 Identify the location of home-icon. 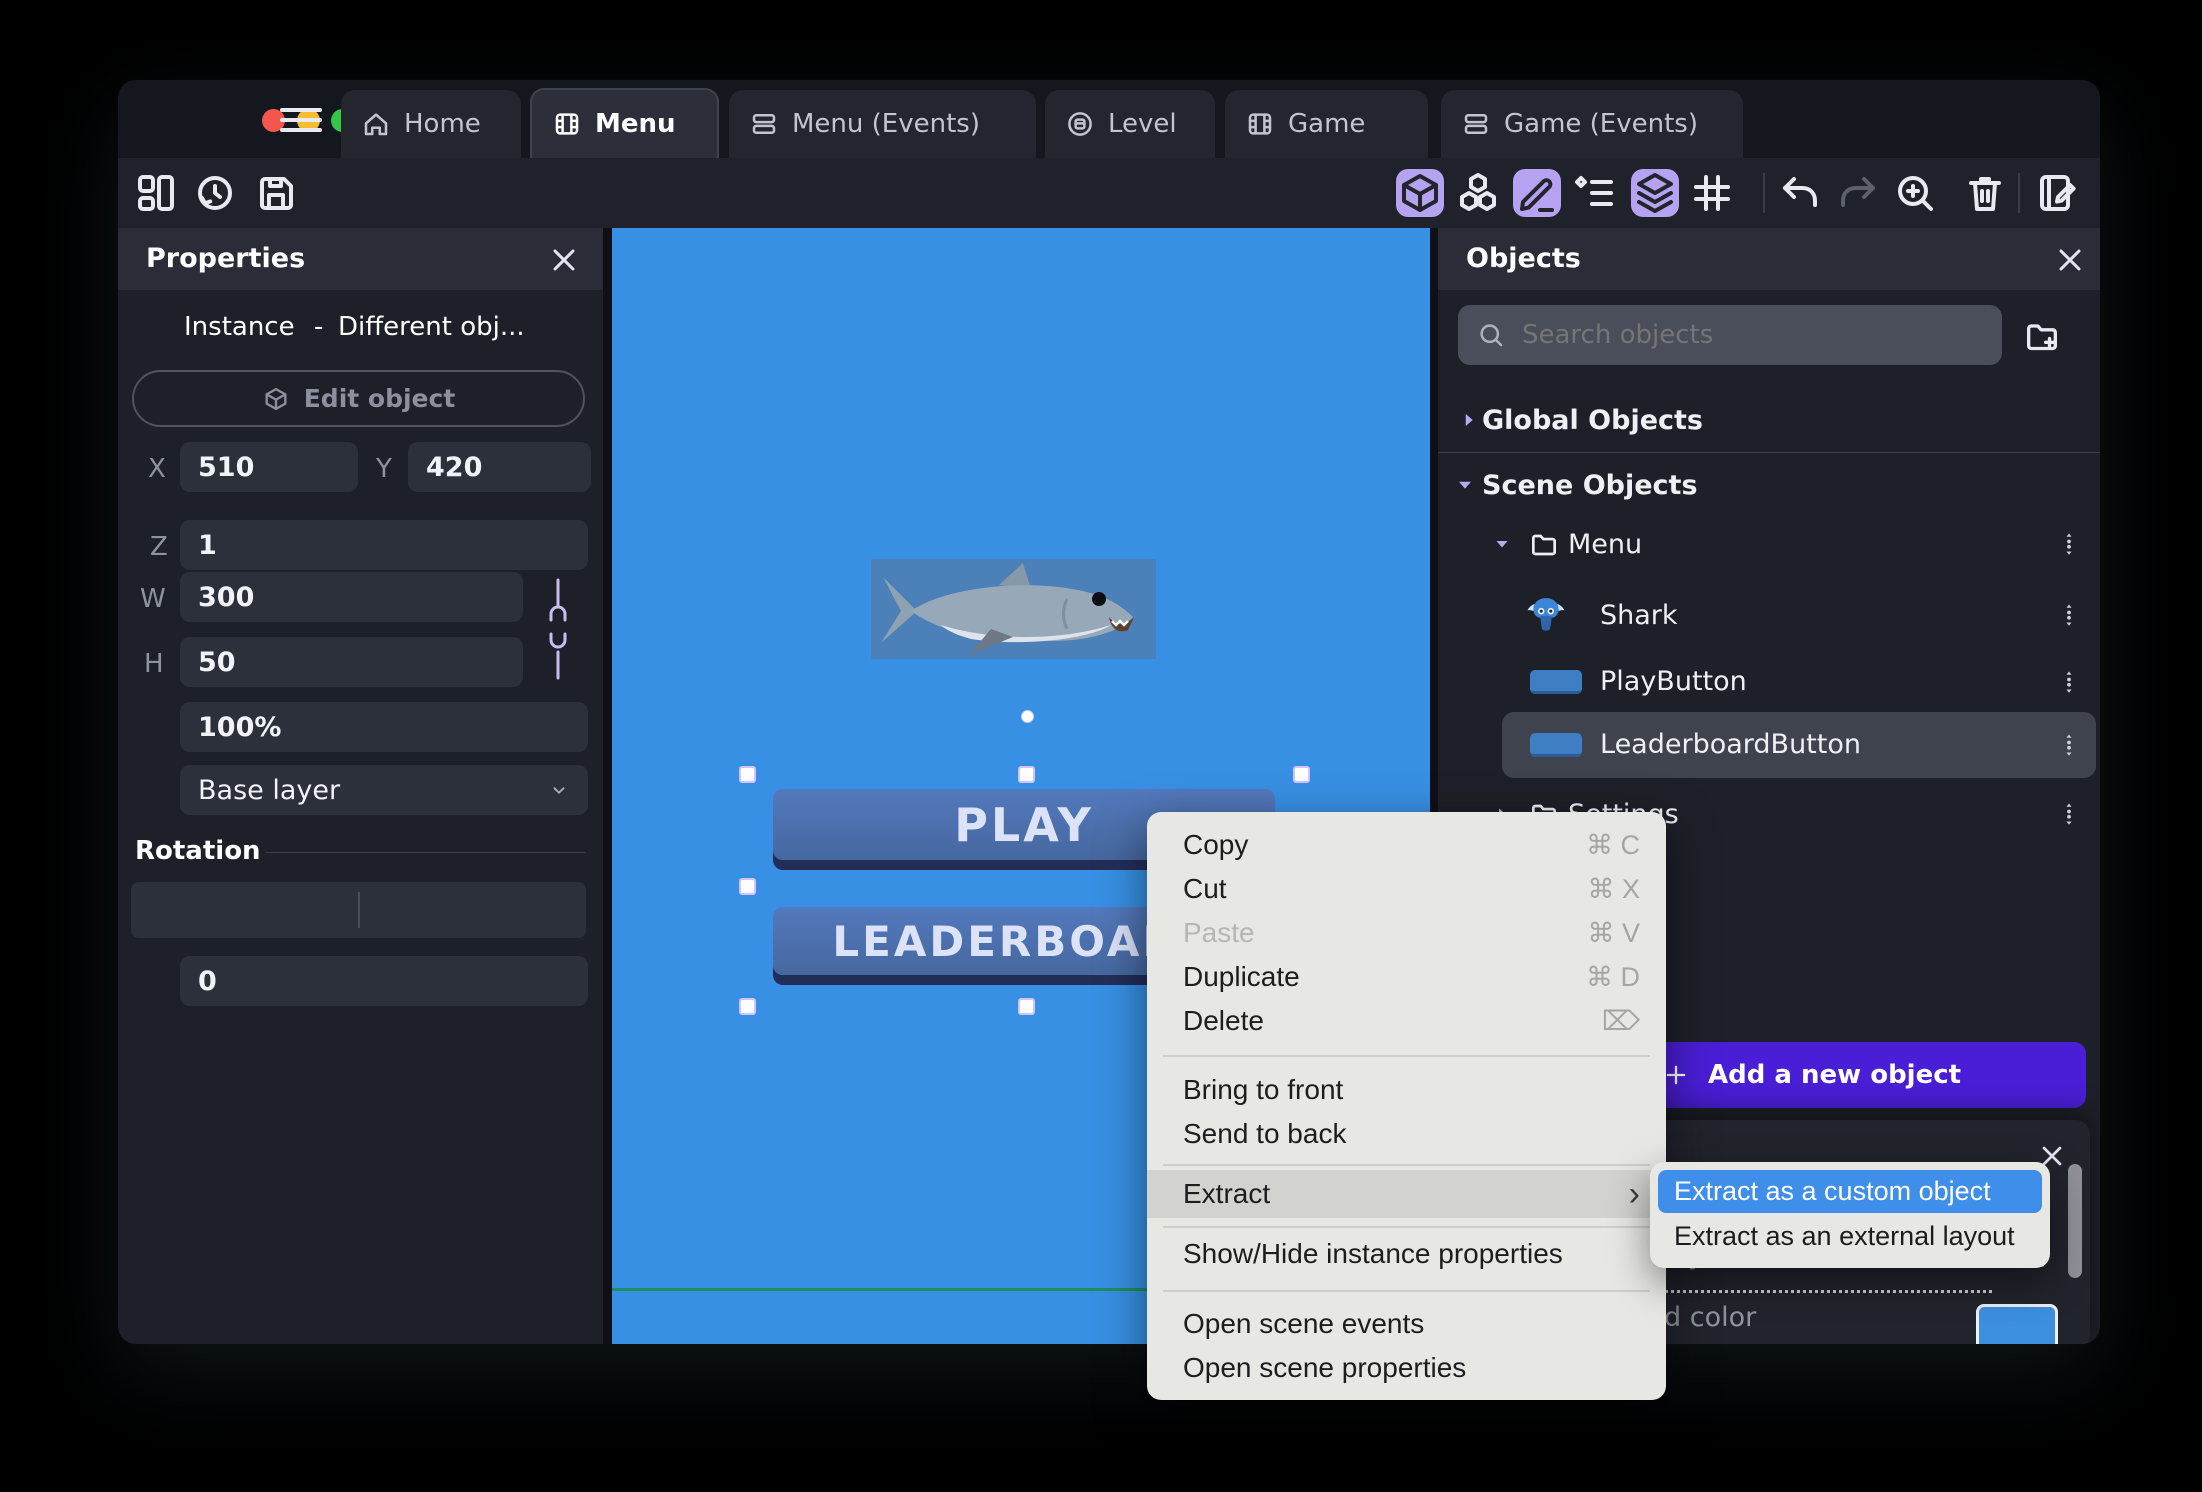
(376, 124).